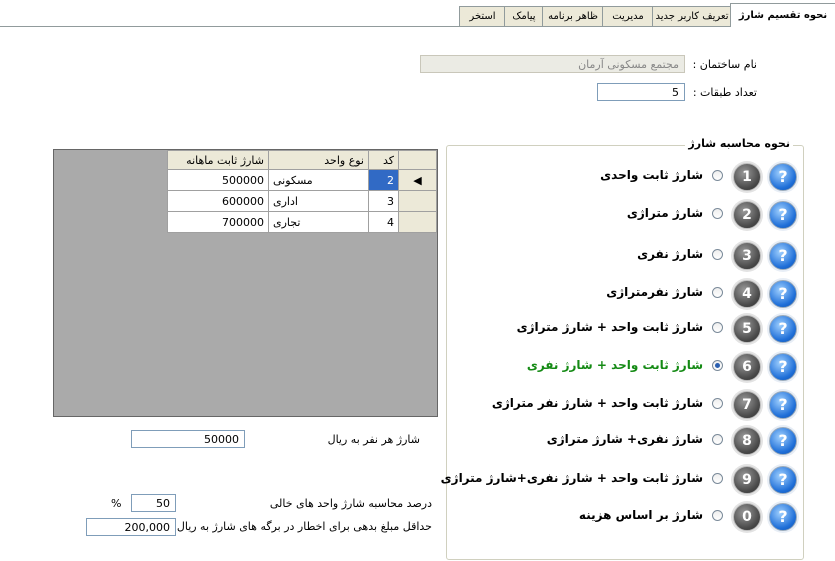  I want to click on cell-type: مسکونی, so click(318, 180).